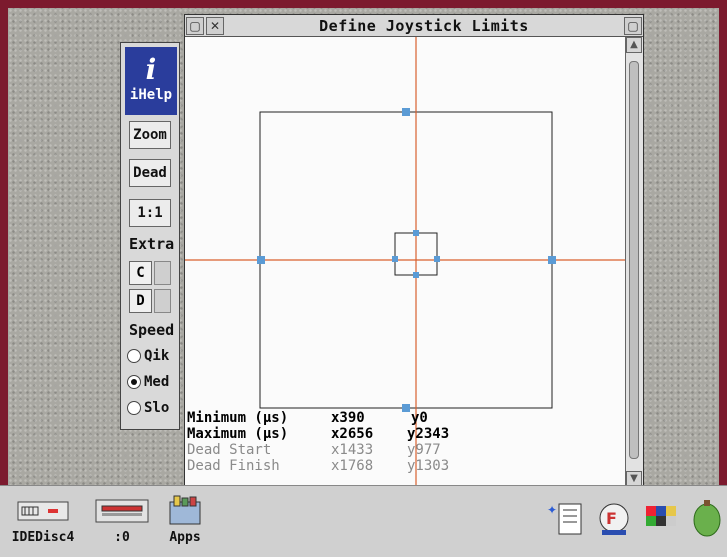 The width and height of the screenshot is (727, 557). Describe the element at coordinates (428, 434) in the screenshot. I see `maximum-y: y2343` at that location.